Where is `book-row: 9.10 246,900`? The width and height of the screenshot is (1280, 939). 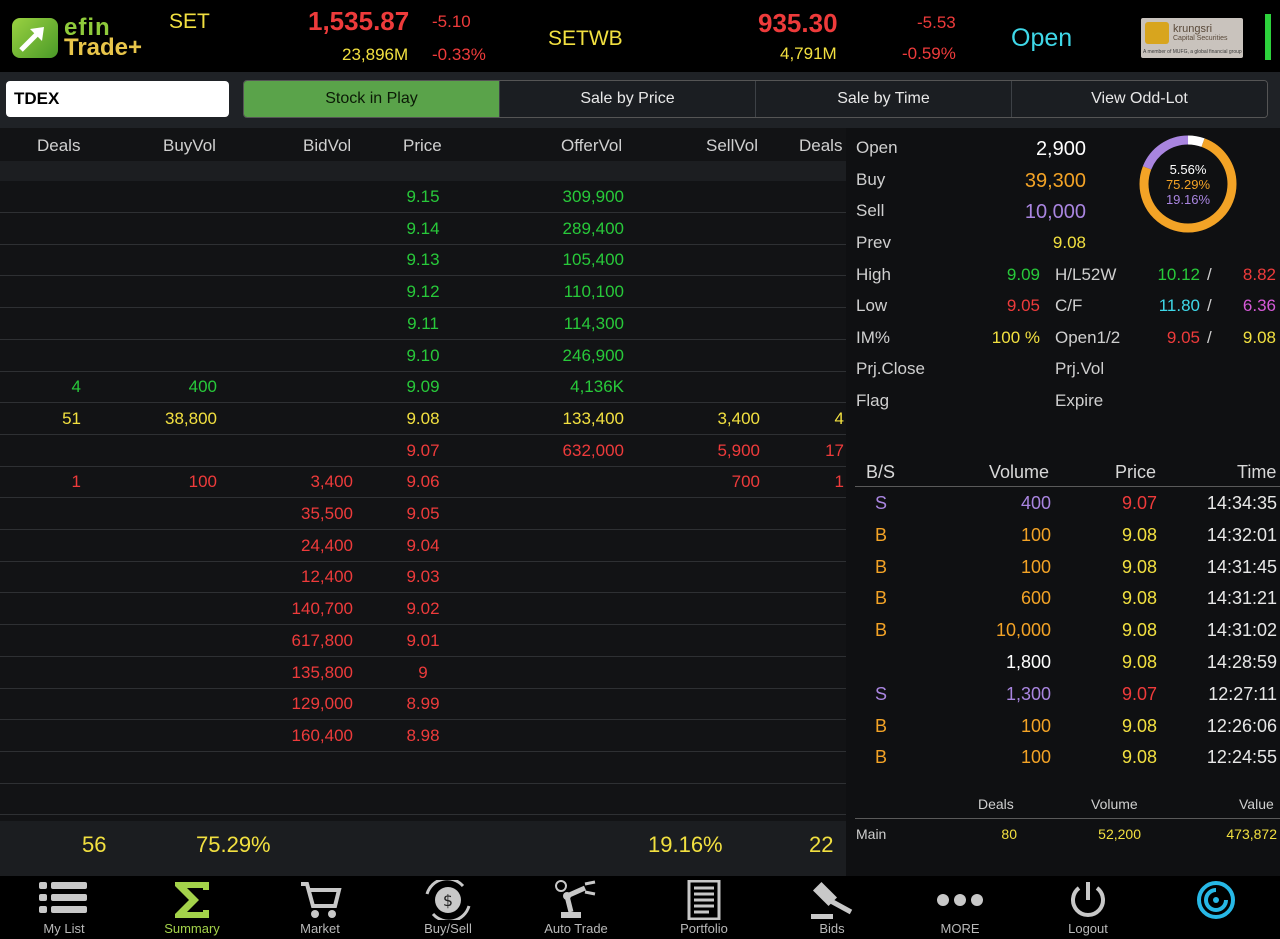
book-row: 9.10 246,900 is located at coordinates (423, 356).